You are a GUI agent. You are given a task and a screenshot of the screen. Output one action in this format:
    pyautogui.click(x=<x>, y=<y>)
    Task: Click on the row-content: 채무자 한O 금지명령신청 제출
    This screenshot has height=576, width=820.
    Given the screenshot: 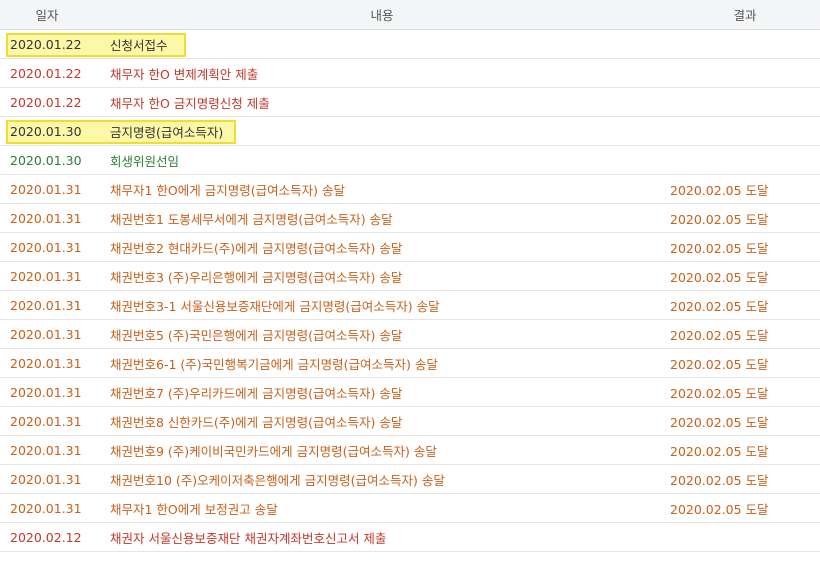 What is the action you would take?
    pyautogui.click(x=190, y=103)
    